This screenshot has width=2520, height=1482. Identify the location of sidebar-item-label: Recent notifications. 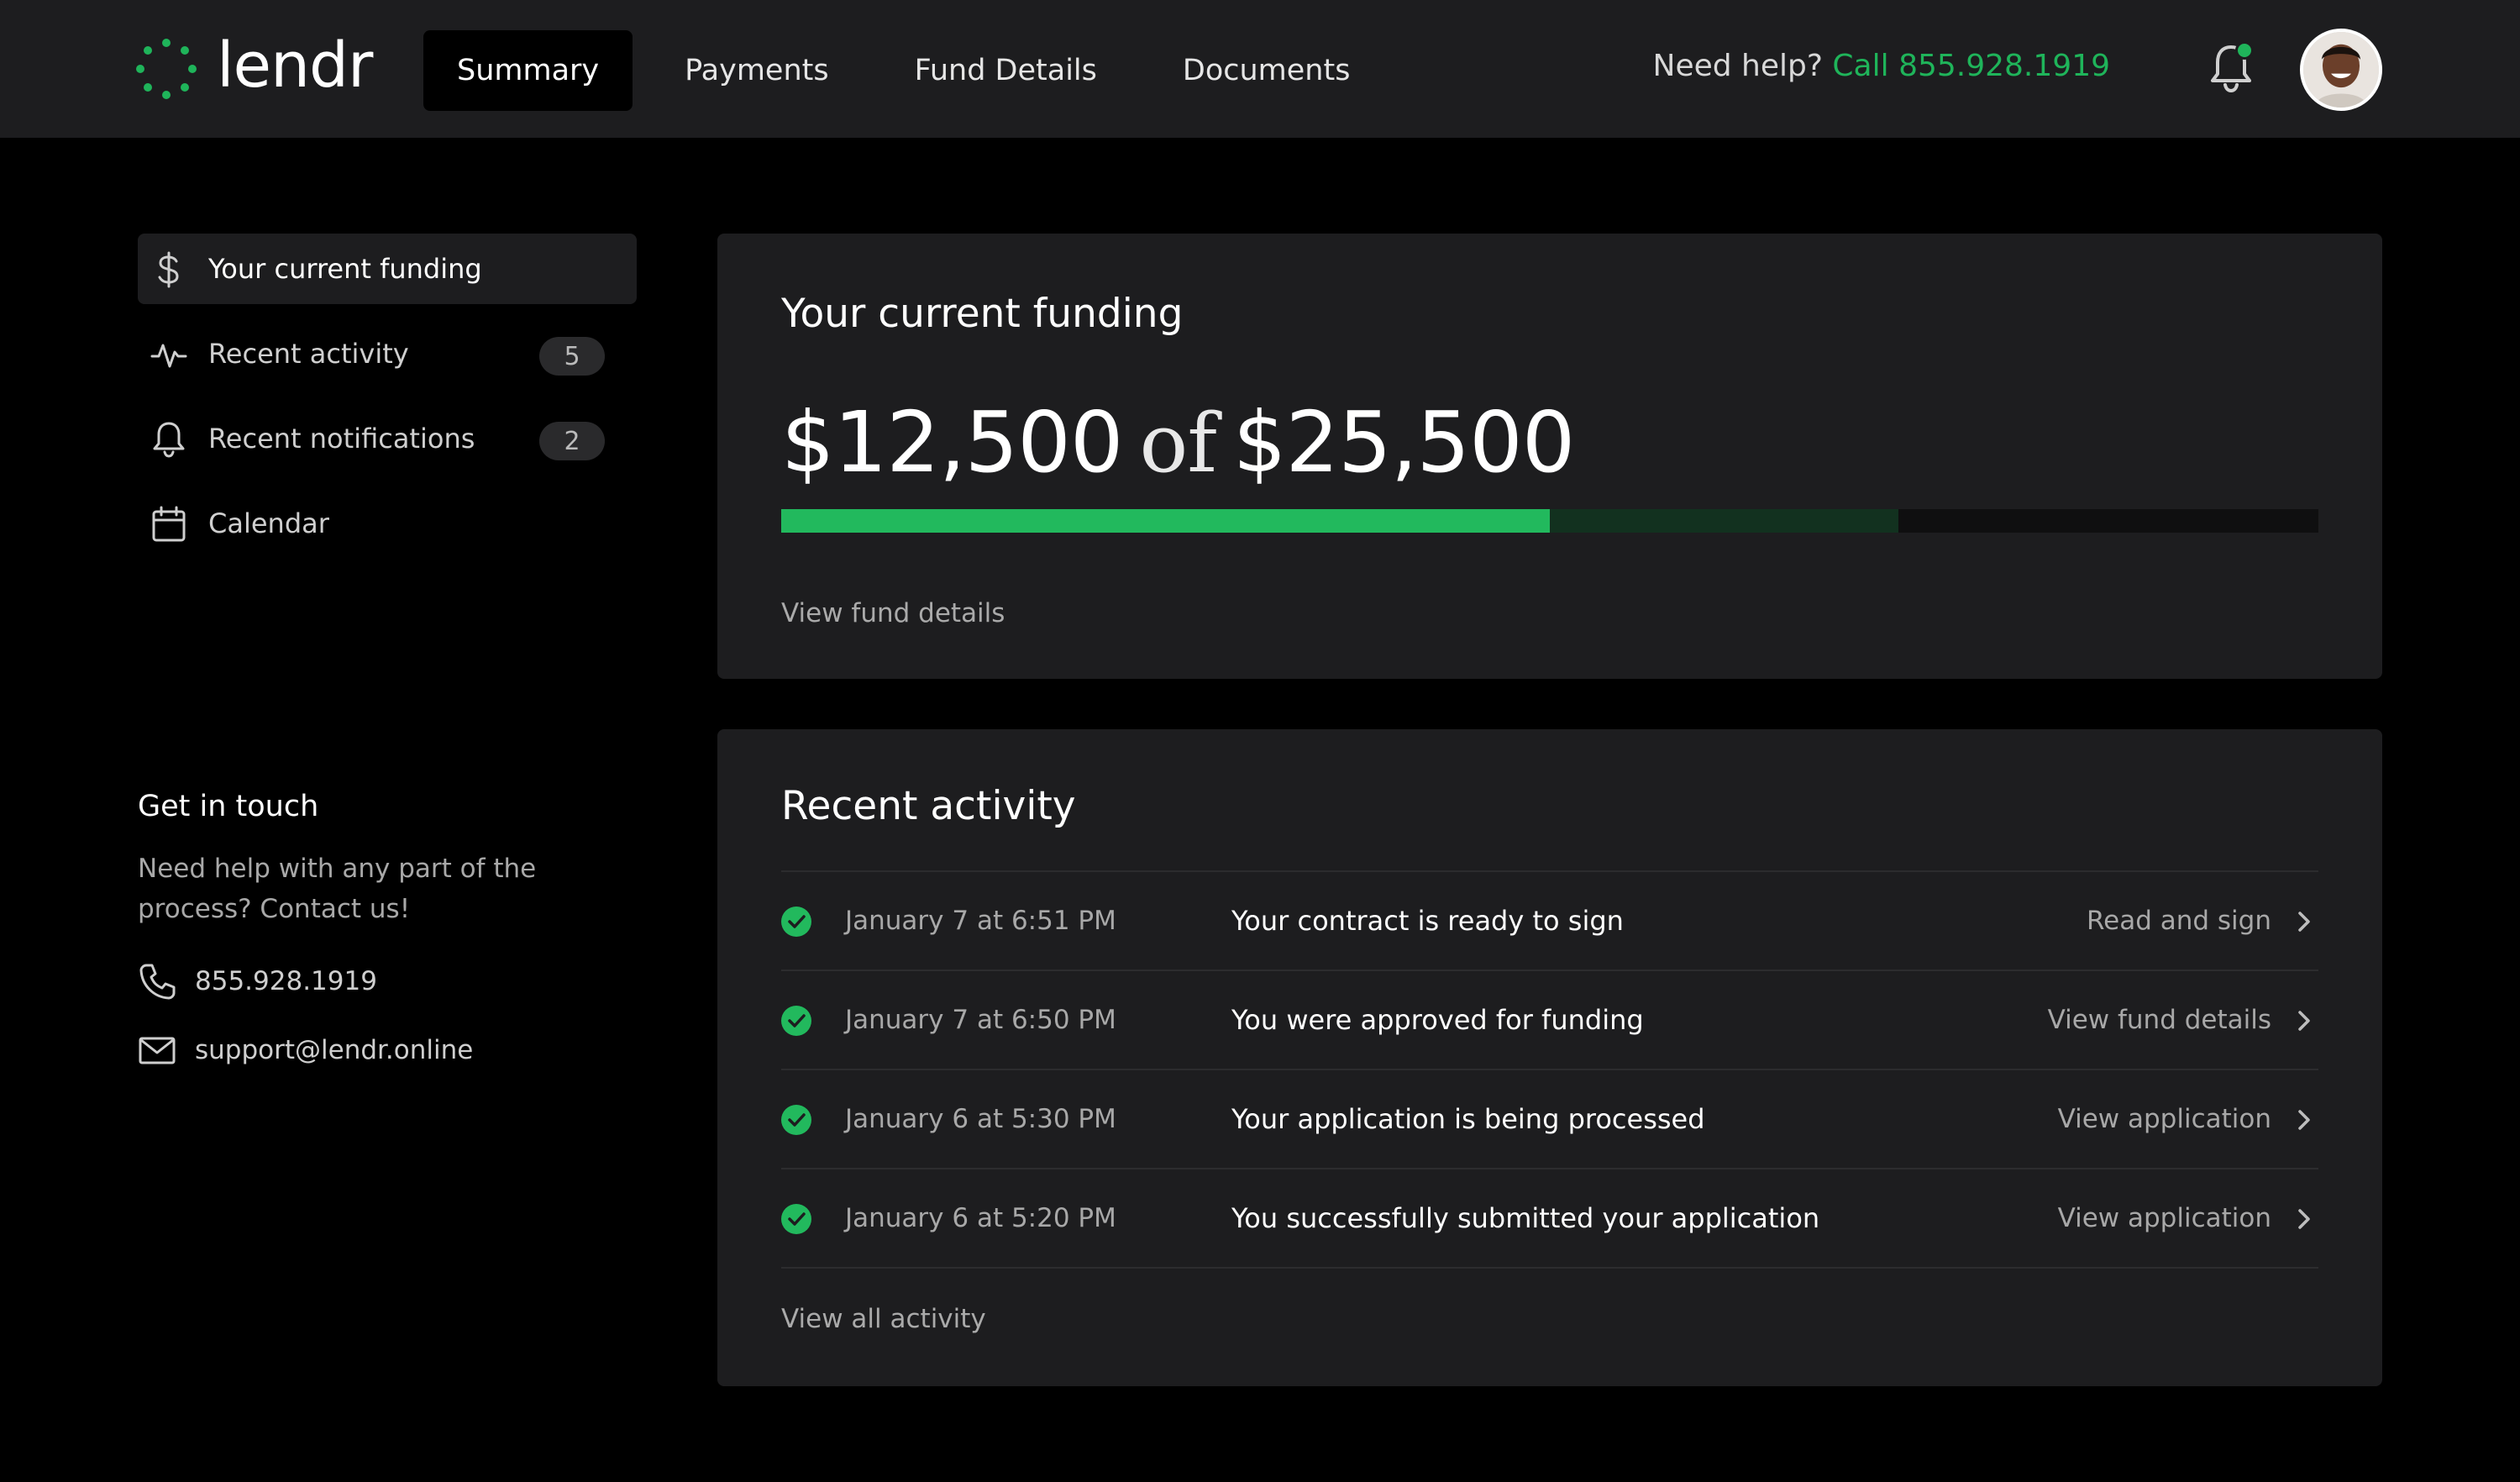
(341, 439).